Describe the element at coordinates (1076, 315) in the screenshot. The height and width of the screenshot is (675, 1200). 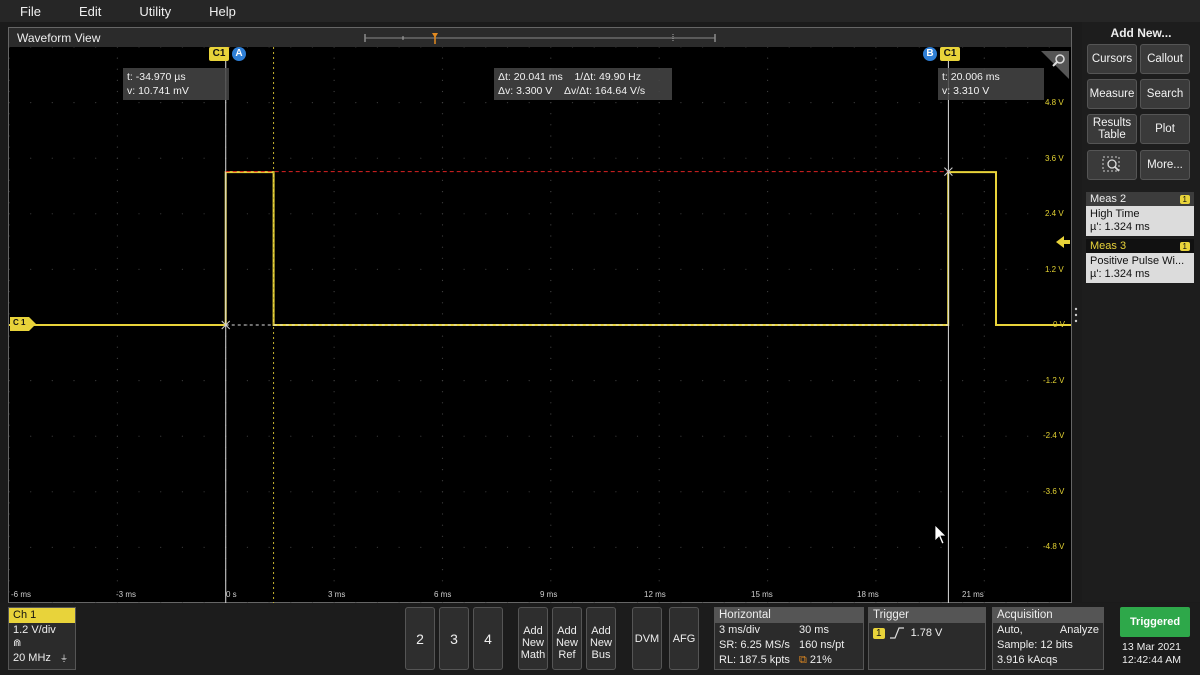
I see `panel-resize-handle` at that location.